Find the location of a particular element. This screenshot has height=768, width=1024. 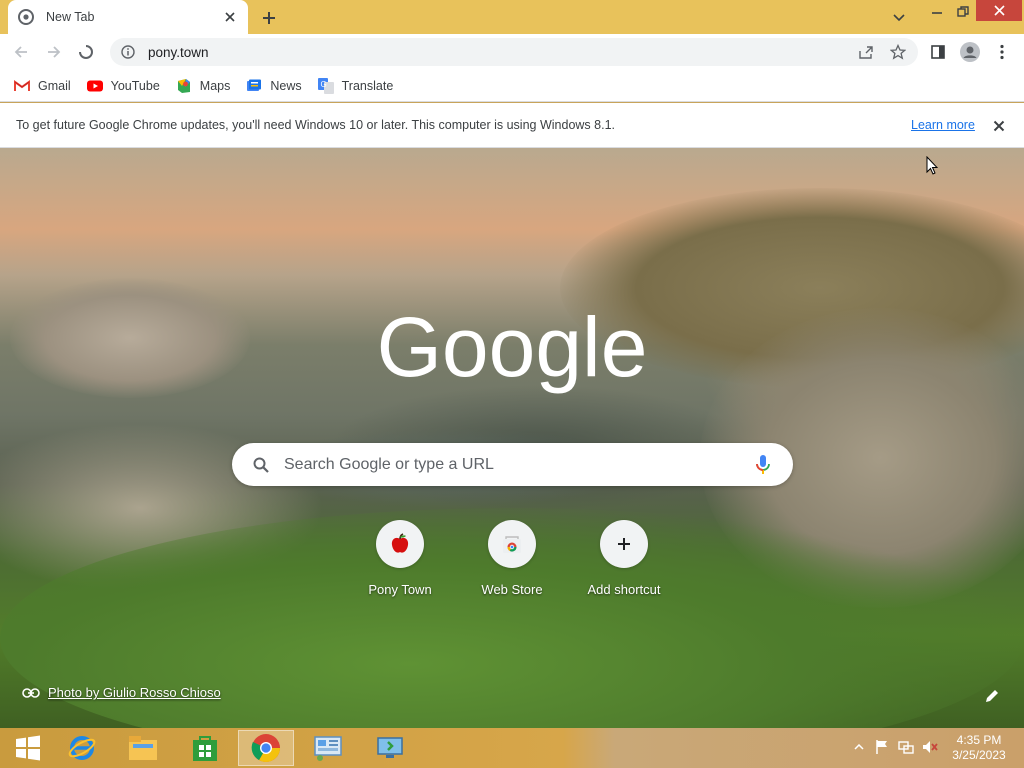

side-panel-icon is located at coordinates (938, 52).